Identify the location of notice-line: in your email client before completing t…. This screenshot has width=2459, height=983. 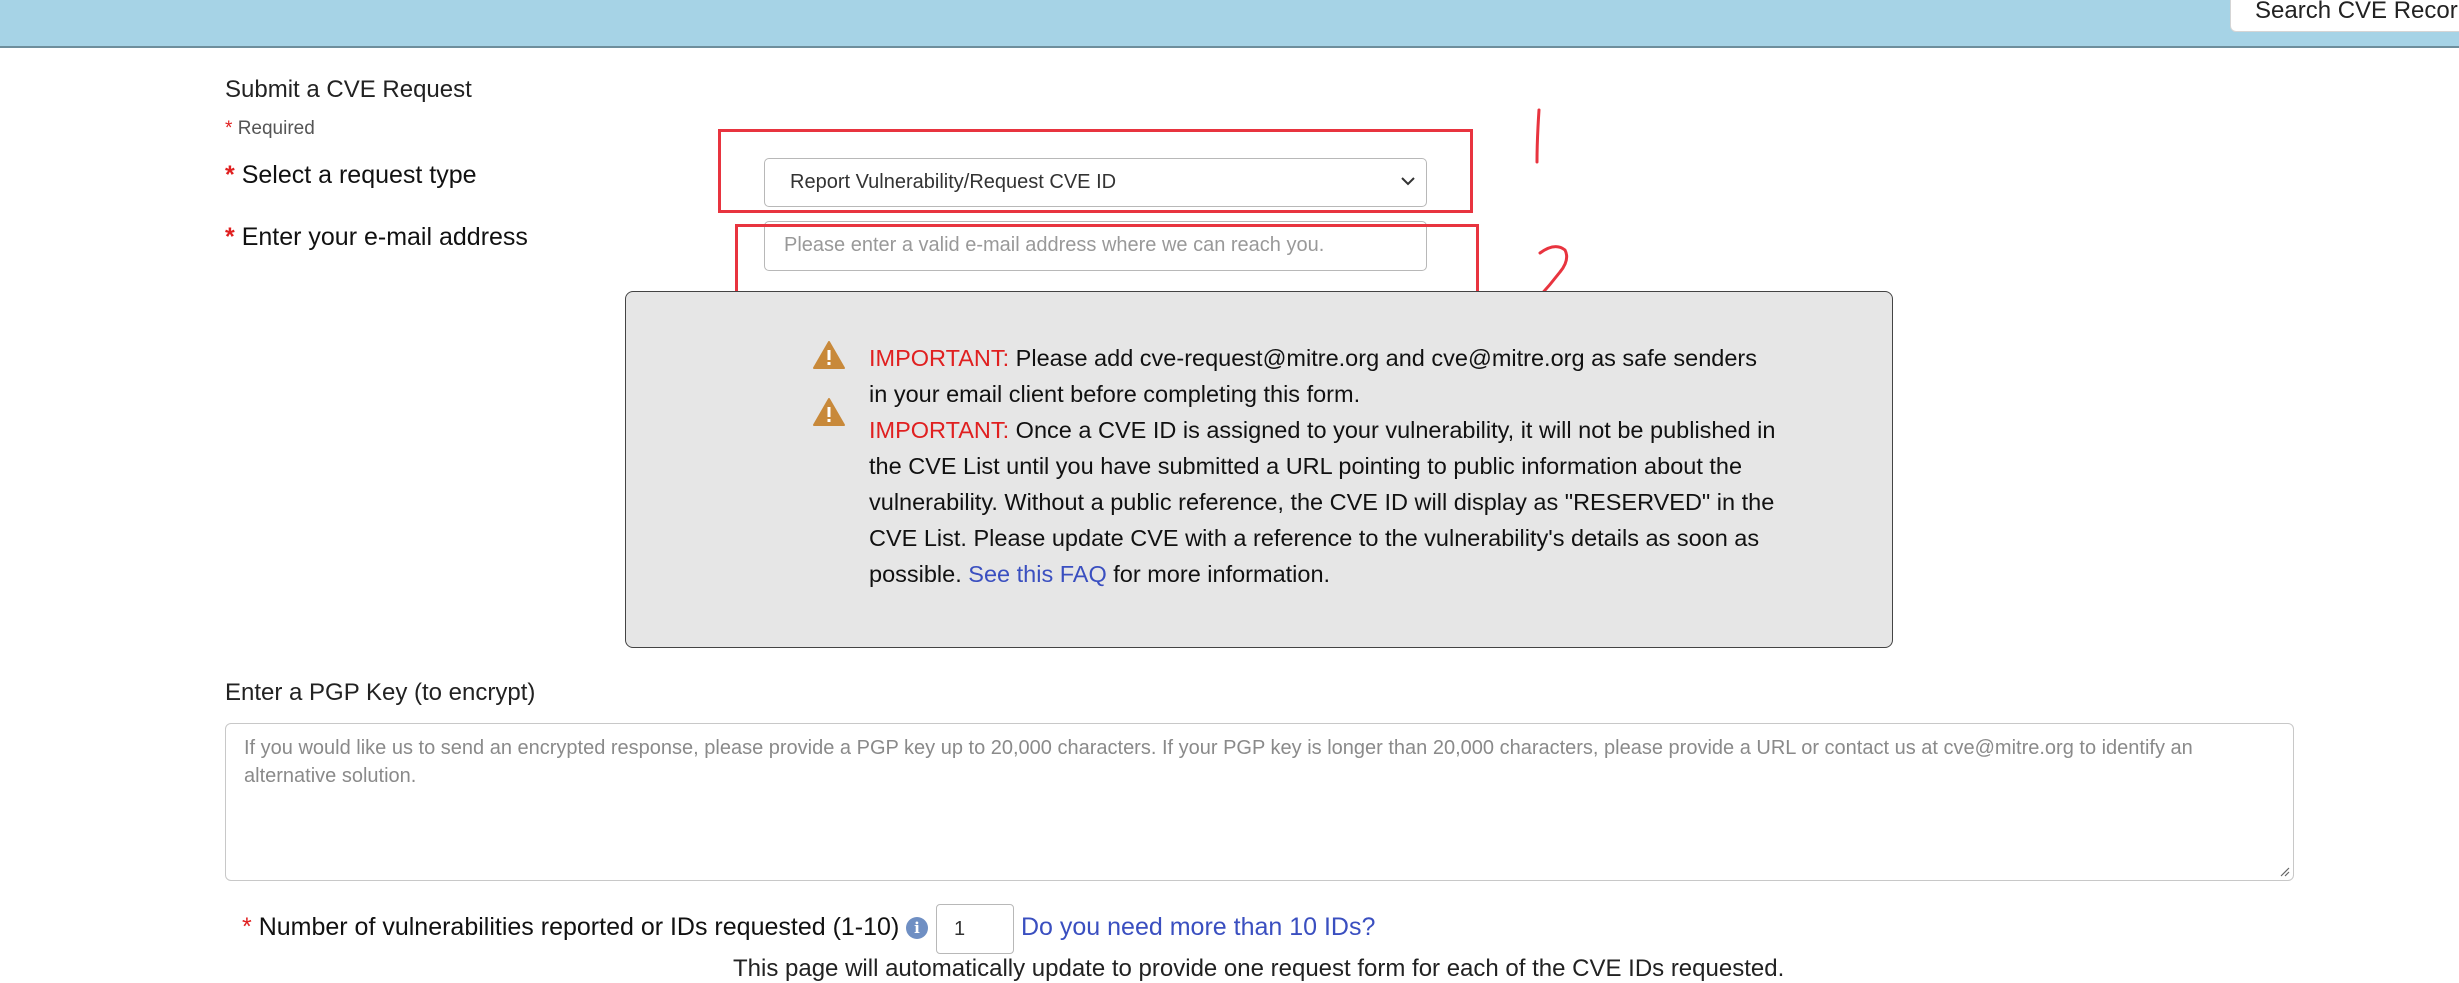
(1115, 394).